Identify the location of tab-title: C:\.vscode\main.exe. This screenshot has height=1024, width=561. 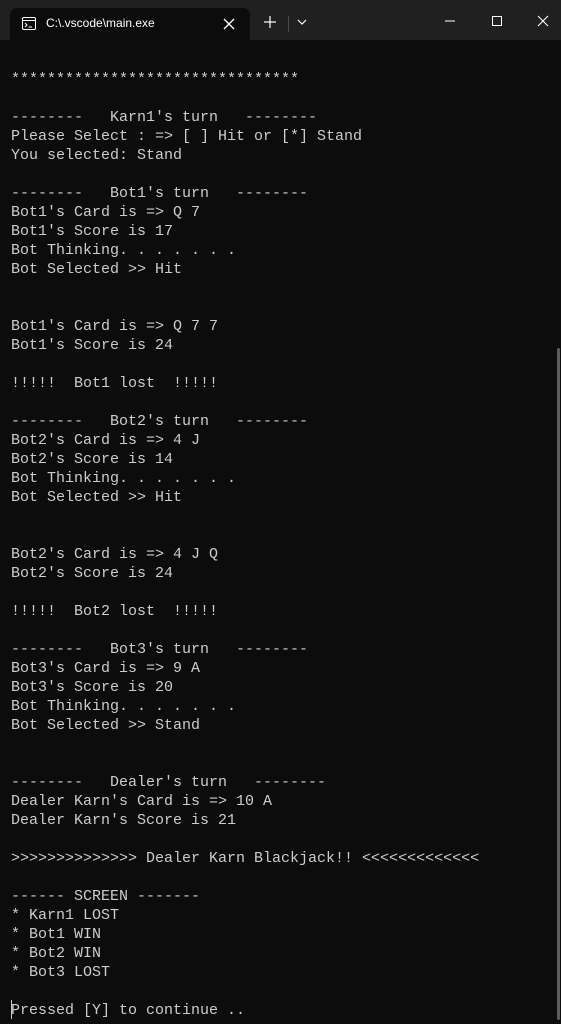
(100, 23).